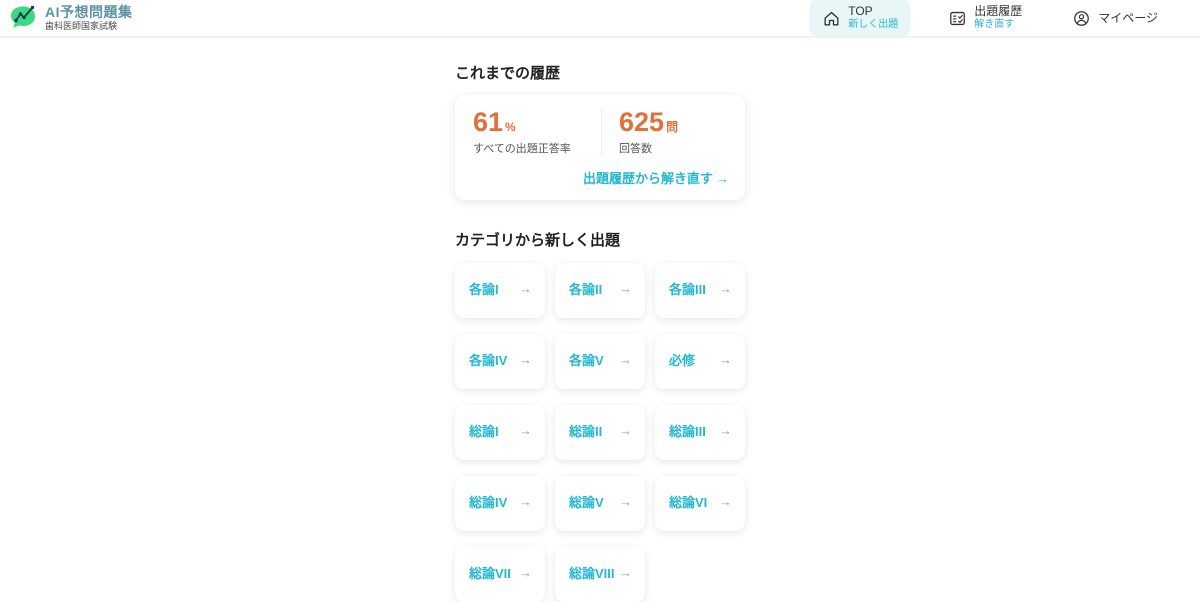 The image size is (1200, 602). Describe the element at coordinates (537, 122) in the screenshot. I see `stat-accuracy-value-line: 61%` at that location.